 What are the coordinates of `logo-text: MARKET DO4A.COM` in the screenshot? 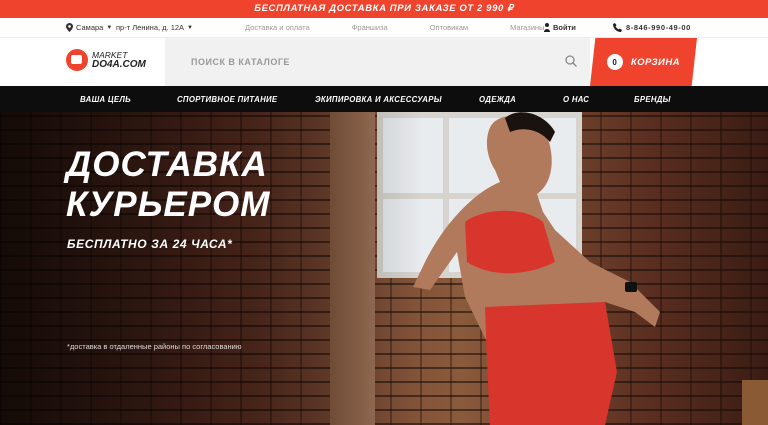 It's located at (119, 60).